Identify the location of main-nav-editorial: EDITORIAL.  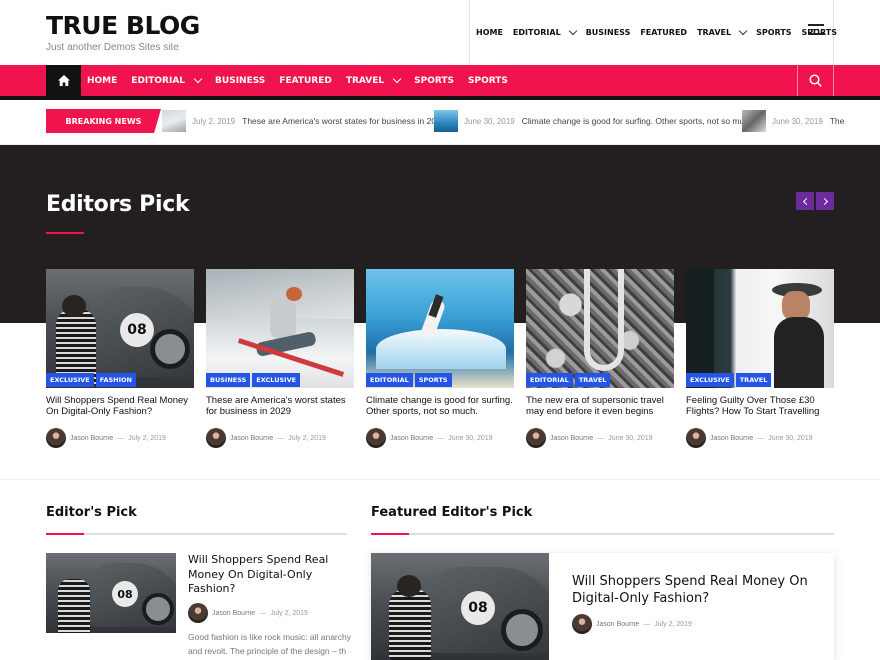
(167, 80).